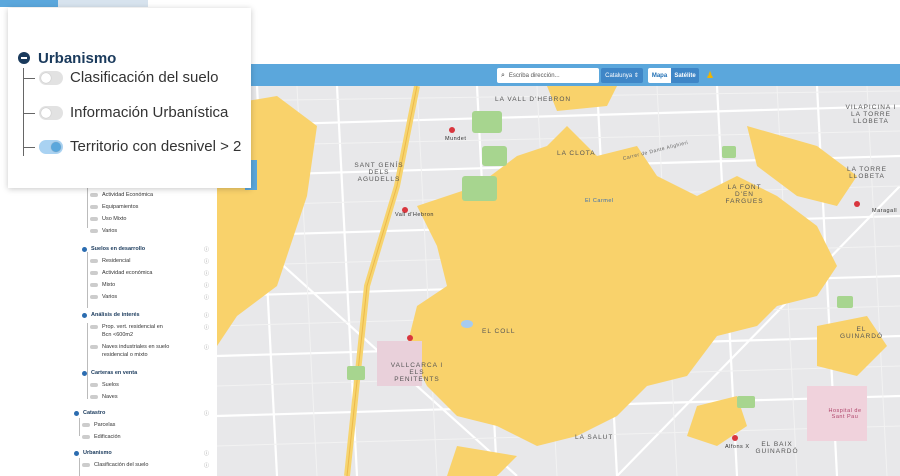 Image resolution: width=900 pixels, height=476 pixels. I want to click on layer-varios-2: Varios, so click(109, 297).